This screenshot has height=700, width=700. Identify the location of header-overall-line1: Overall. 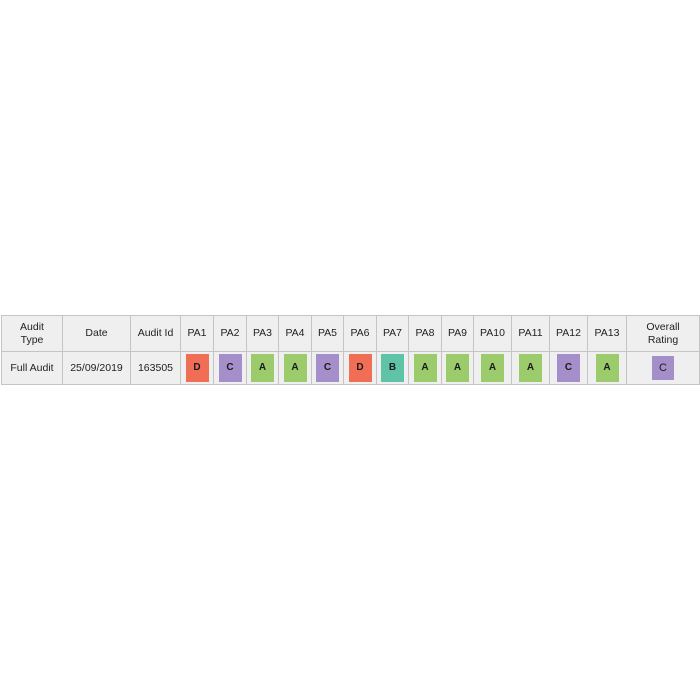
(663, 326).